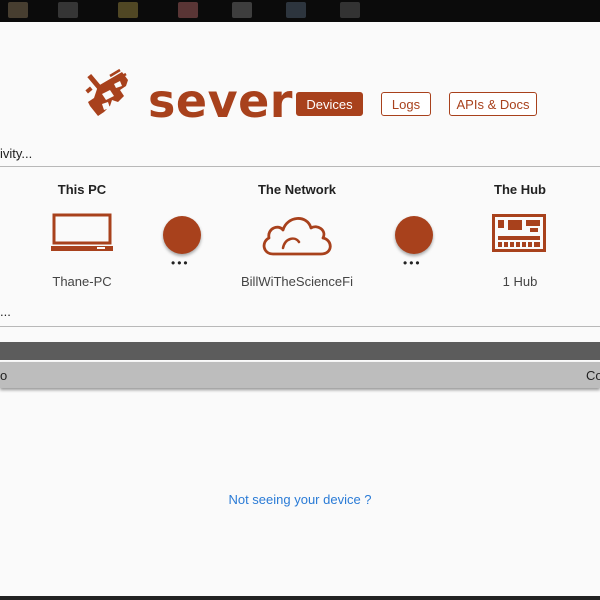  I want to click on cloud-icon, so click(297, 234).